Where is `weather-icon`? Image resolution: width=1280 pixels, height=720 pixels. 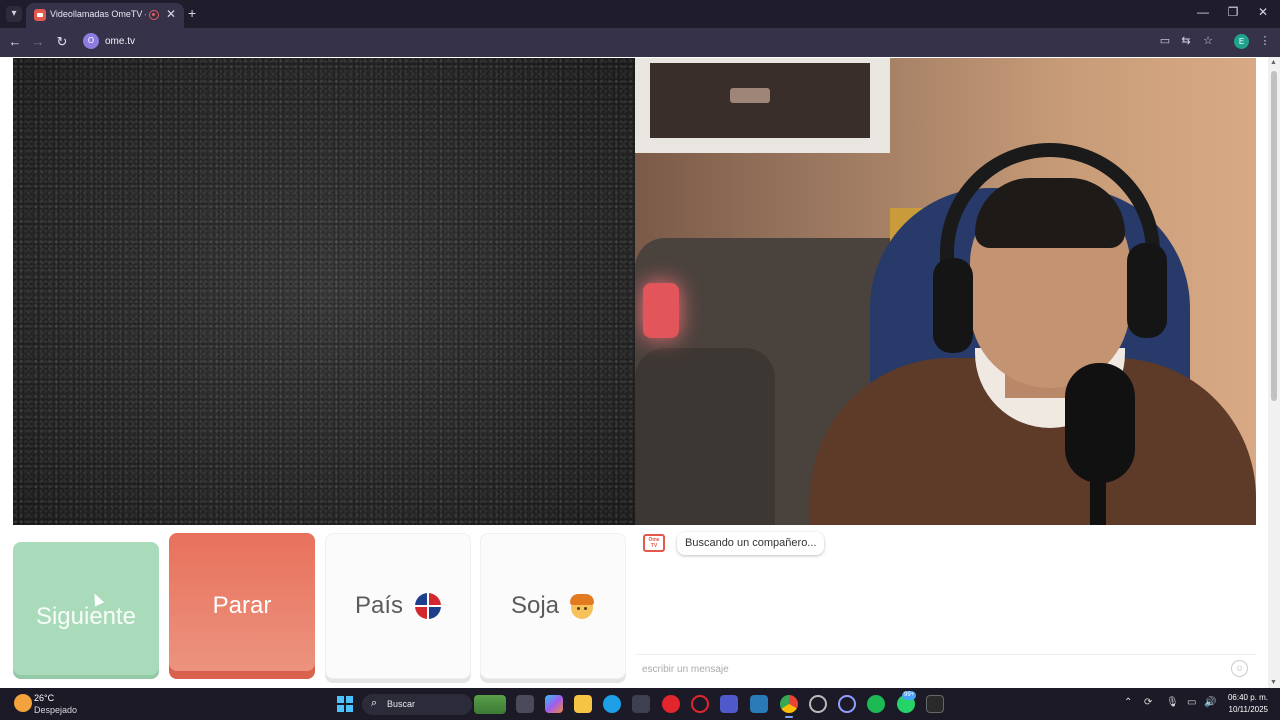
weather-icon is located at coordinates (23, 703).